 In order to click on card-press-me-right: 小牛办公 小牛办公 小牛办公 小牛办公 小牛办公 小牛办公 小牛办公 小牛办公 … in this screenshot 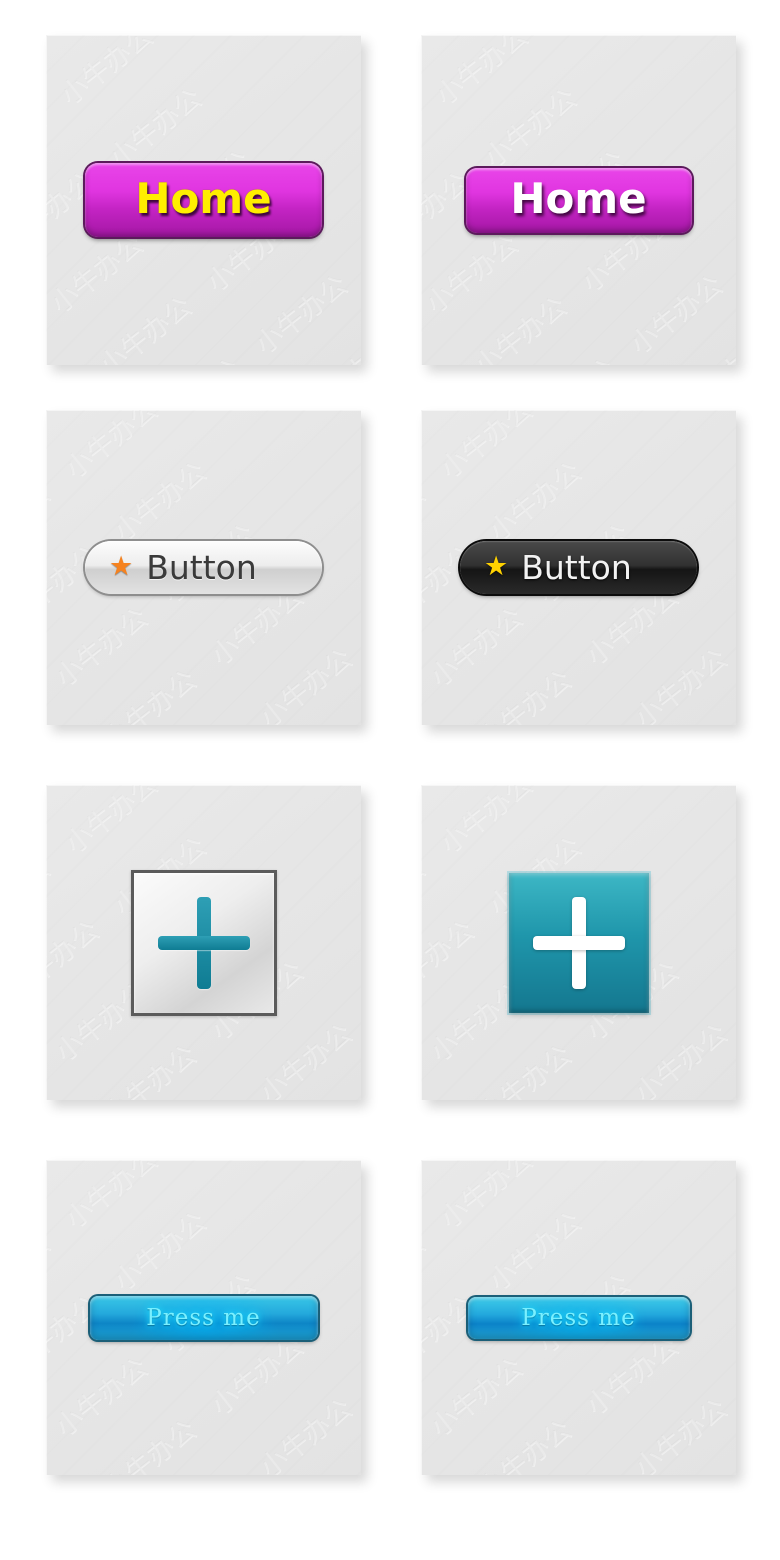, I will do `click(578, 1317)`.